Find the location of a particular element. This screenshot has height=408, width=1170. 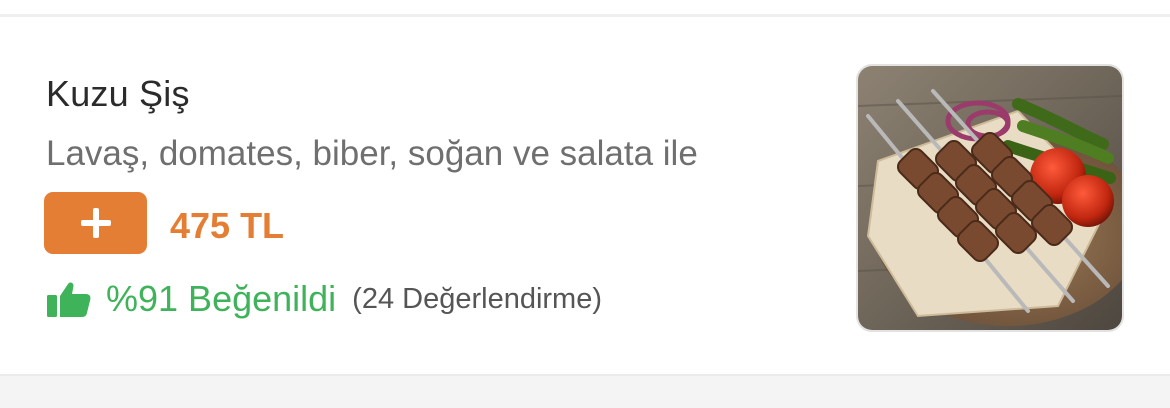

bottom-separator is located at coordinates (585, 391).